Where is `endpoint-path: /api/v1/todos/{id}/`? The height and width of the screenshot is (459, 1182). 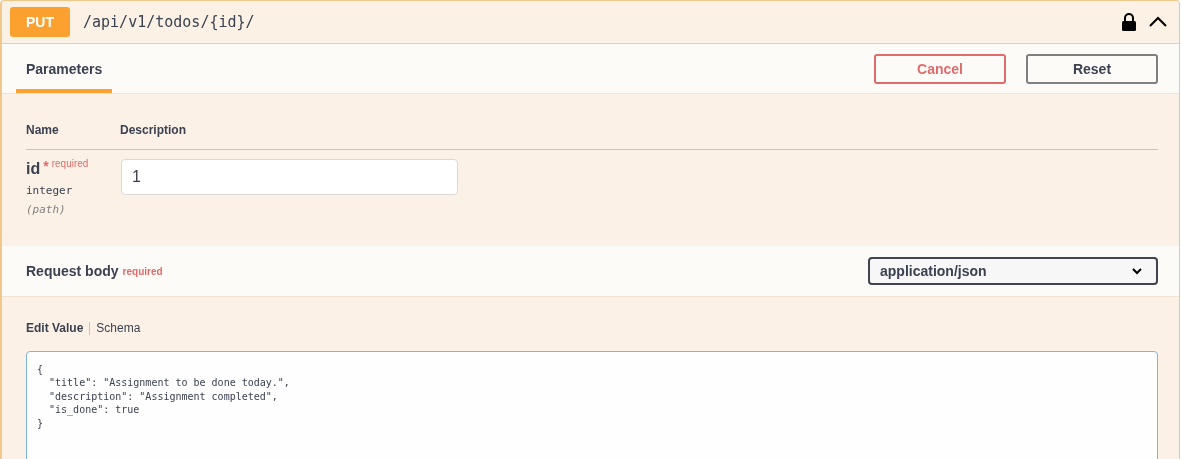 endpoint-path: /api/v1/todos/{id}/ is located at coordinates (596, 22).